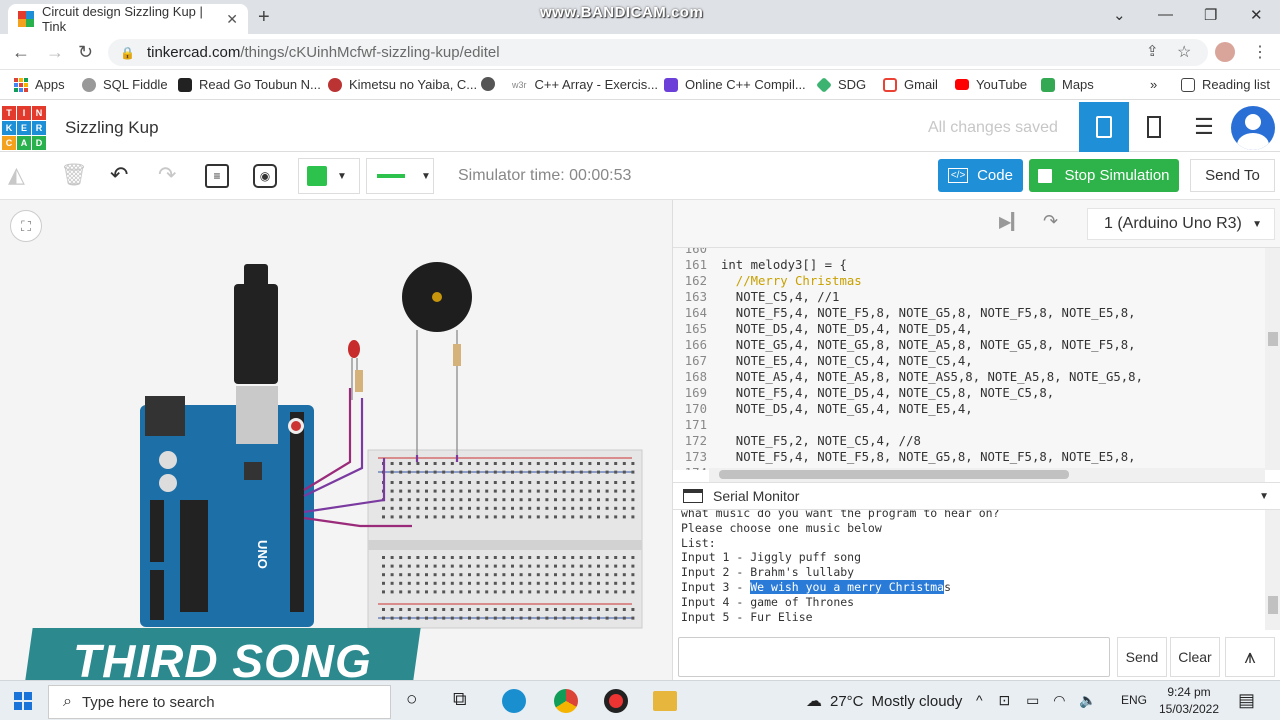 Image resolution: width=1280 pixels, height=720 pixels. I want to click on bookmark-globe, so click(491, 84).